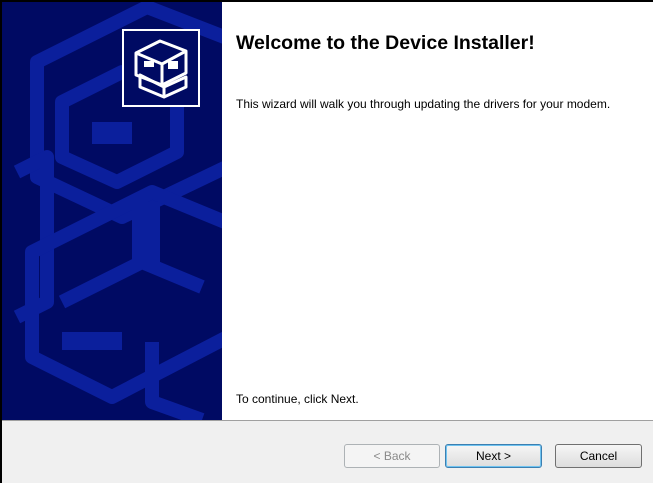 This screenshot has width=653, height=483. Describe the element at coordinates (297, 399) in the screenshot. I see `continue-instruction: To continue, click Next.` at that location.